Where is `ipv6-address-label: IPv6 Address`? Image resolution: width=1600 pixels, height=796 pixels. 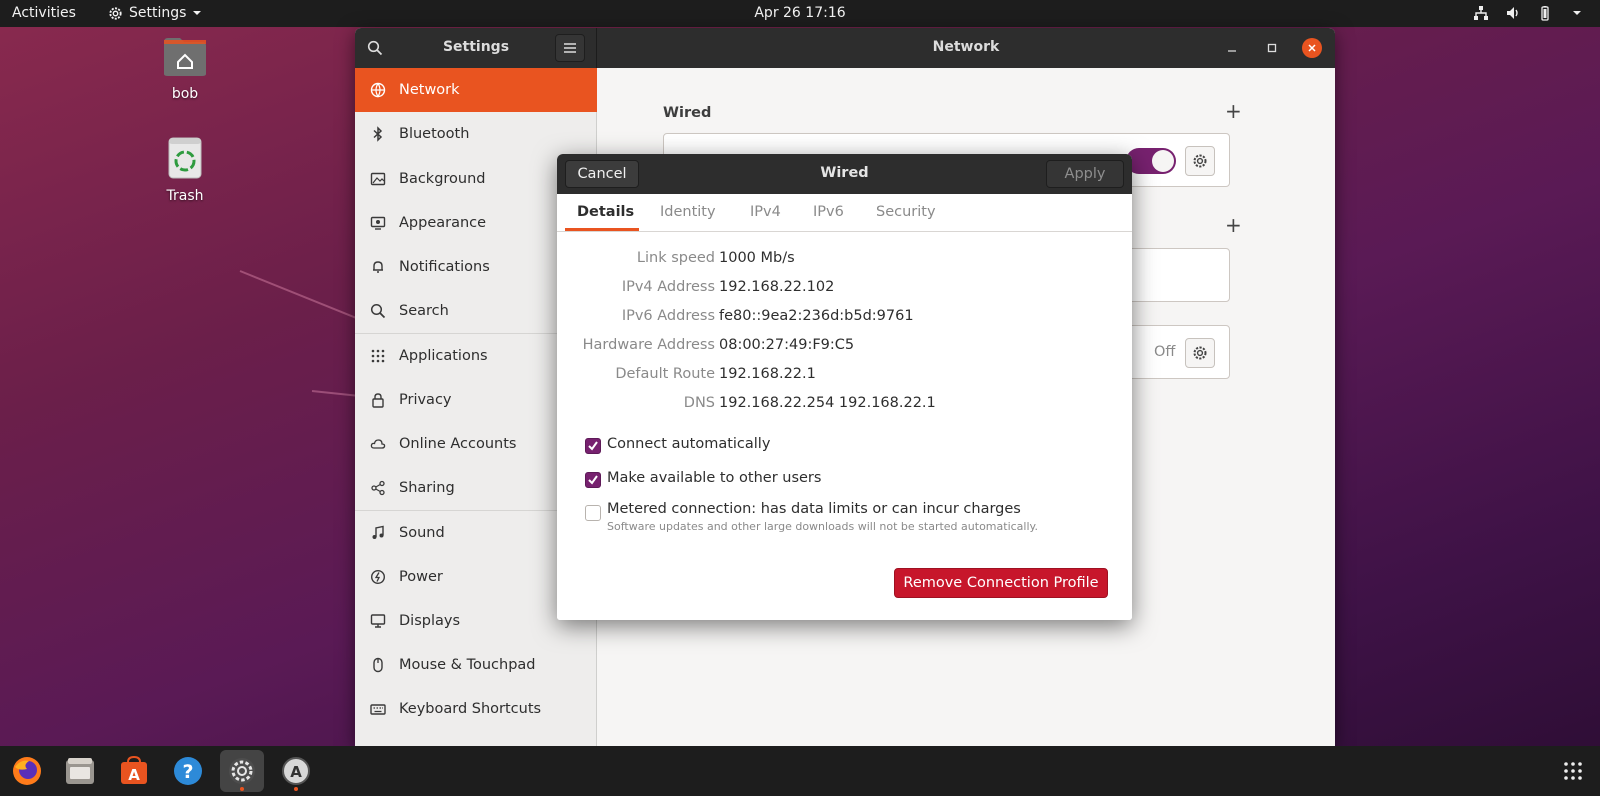 ipv6-address-label: IPv6 Address is located at coordinates (668, 316).